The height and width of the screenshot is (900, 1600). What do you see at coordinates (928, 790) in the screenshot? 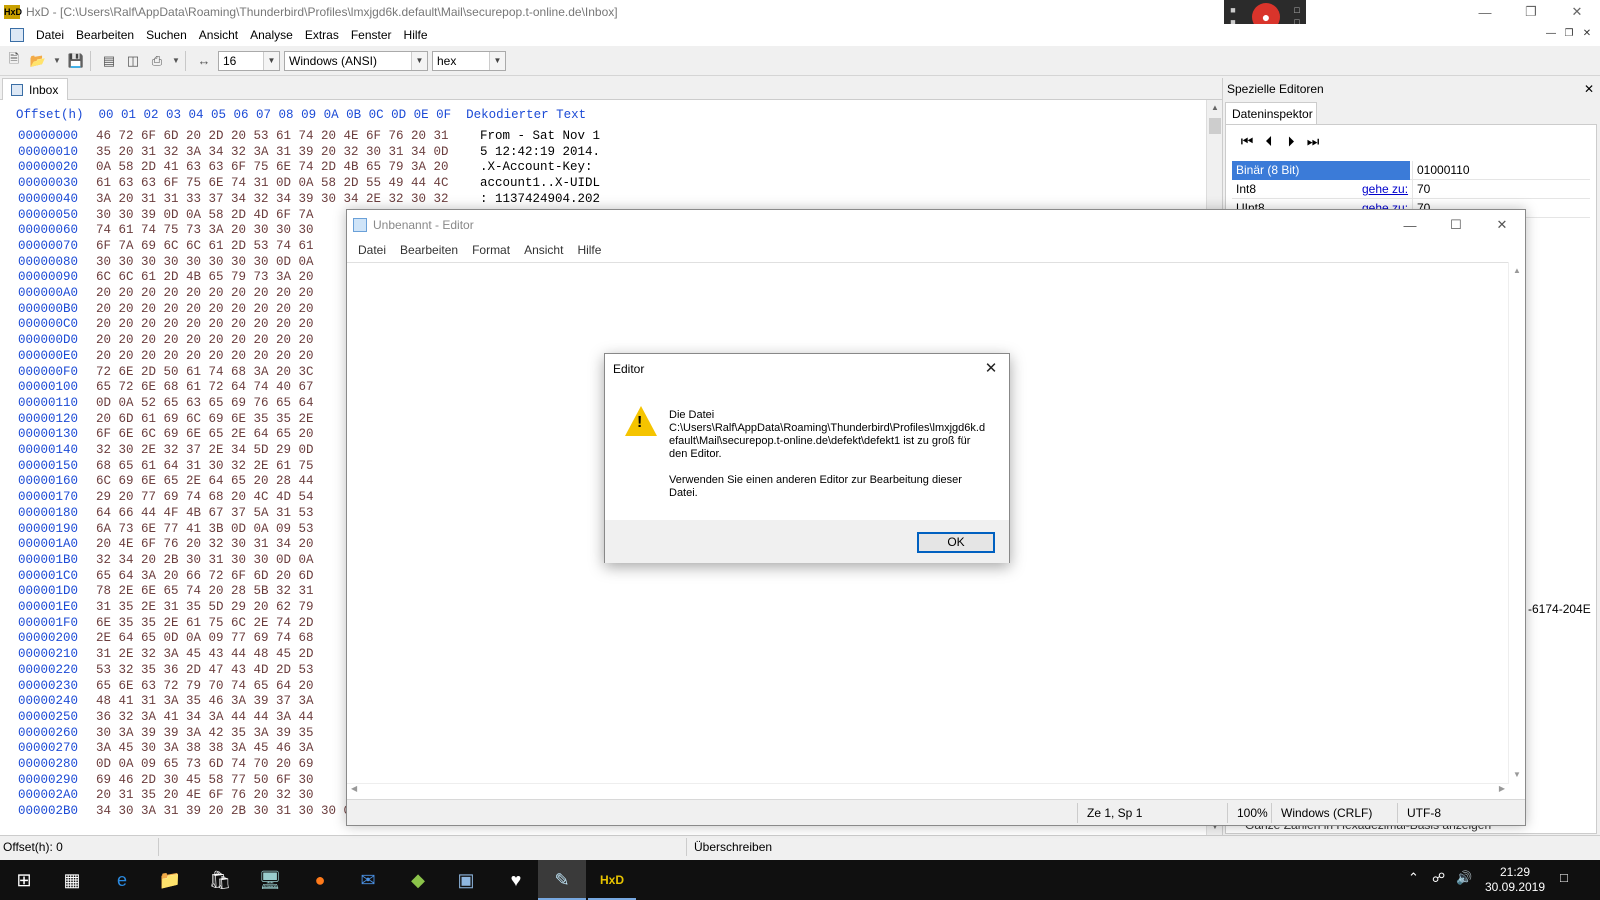
I see `notepad-horizontal-scrollbar: ◀ ▶` at bounding box center [928, 790].